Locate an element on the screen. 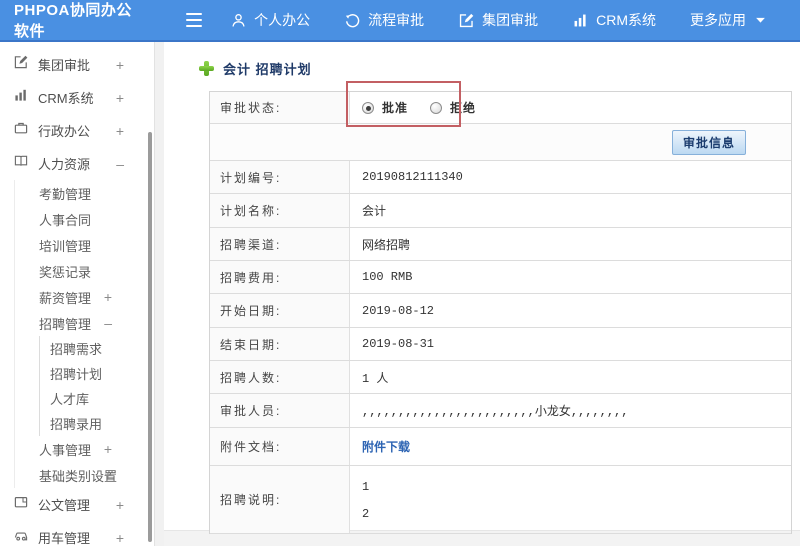 This screenshot has height=546, width=800. sidebar-item-training: 培训管理 is located at coordinates (84, 245).